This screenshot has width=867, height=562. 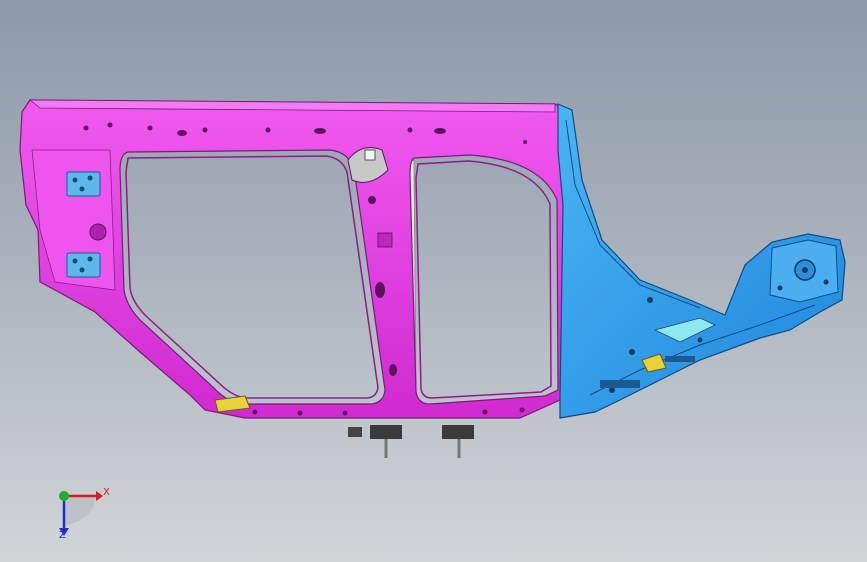 What do you see at coordinates (385, 240) in the screenshot?
I see `b-pillar-slot` at bounding box center [385, 240].